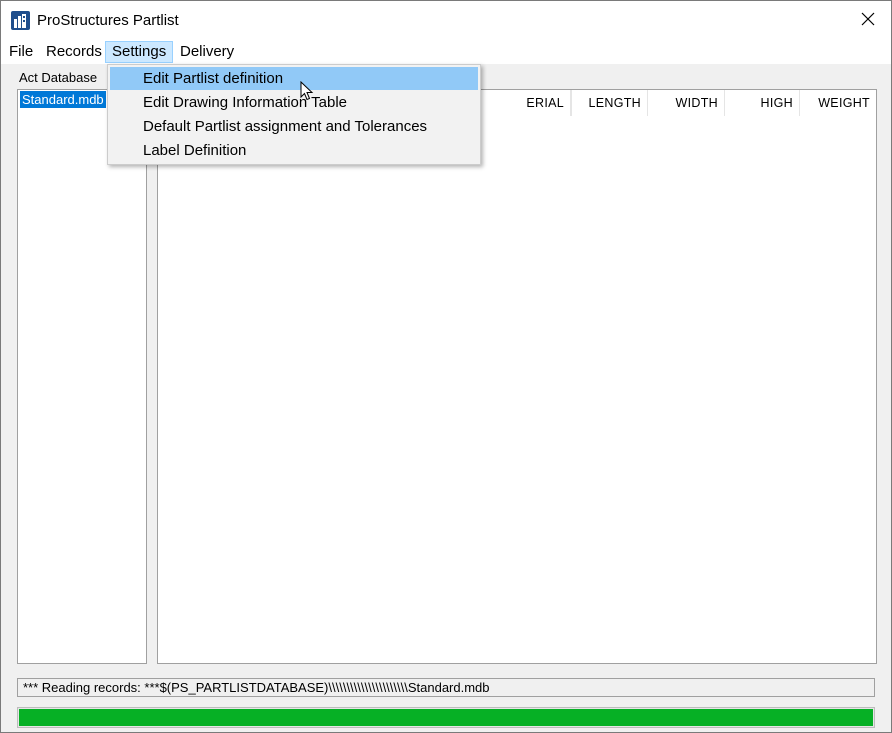  Describe the element at coordinates (21, 52) in the screenshot. I see `menu-file: File` at that location.